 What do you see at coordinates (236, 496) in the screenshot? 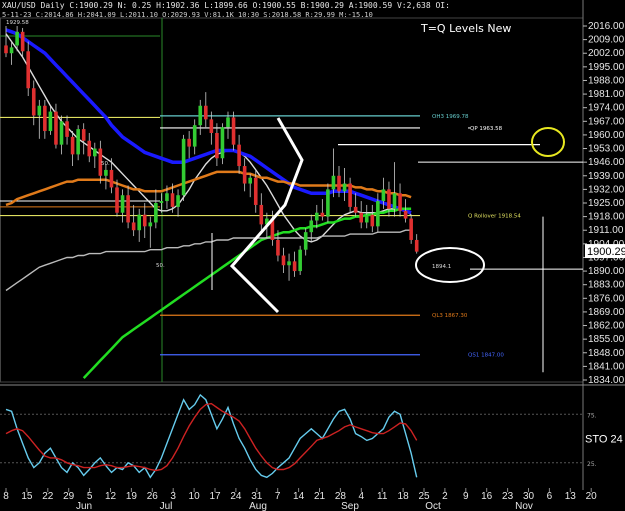
I see `x-tick-label: 24` at bounding box center [236, 496].